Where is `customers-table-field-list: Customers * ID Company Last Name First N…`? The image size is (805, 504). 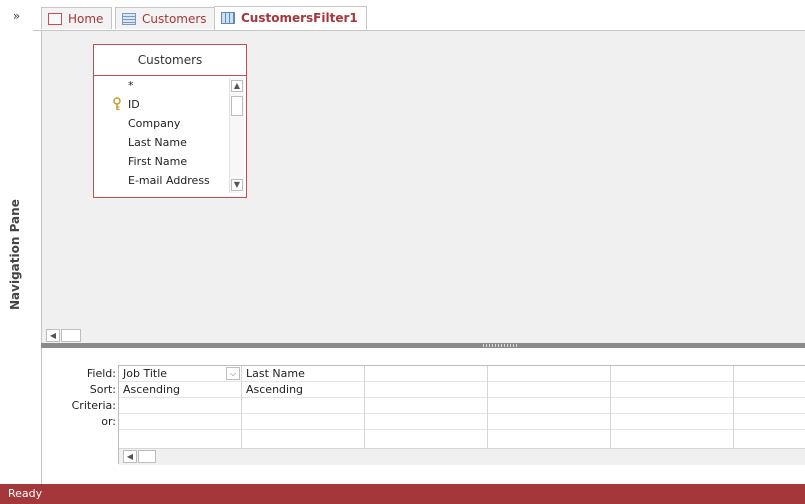 customers-table-field-list: Customers * ID Company Last Name First N… is located at coordinates (170, 121).